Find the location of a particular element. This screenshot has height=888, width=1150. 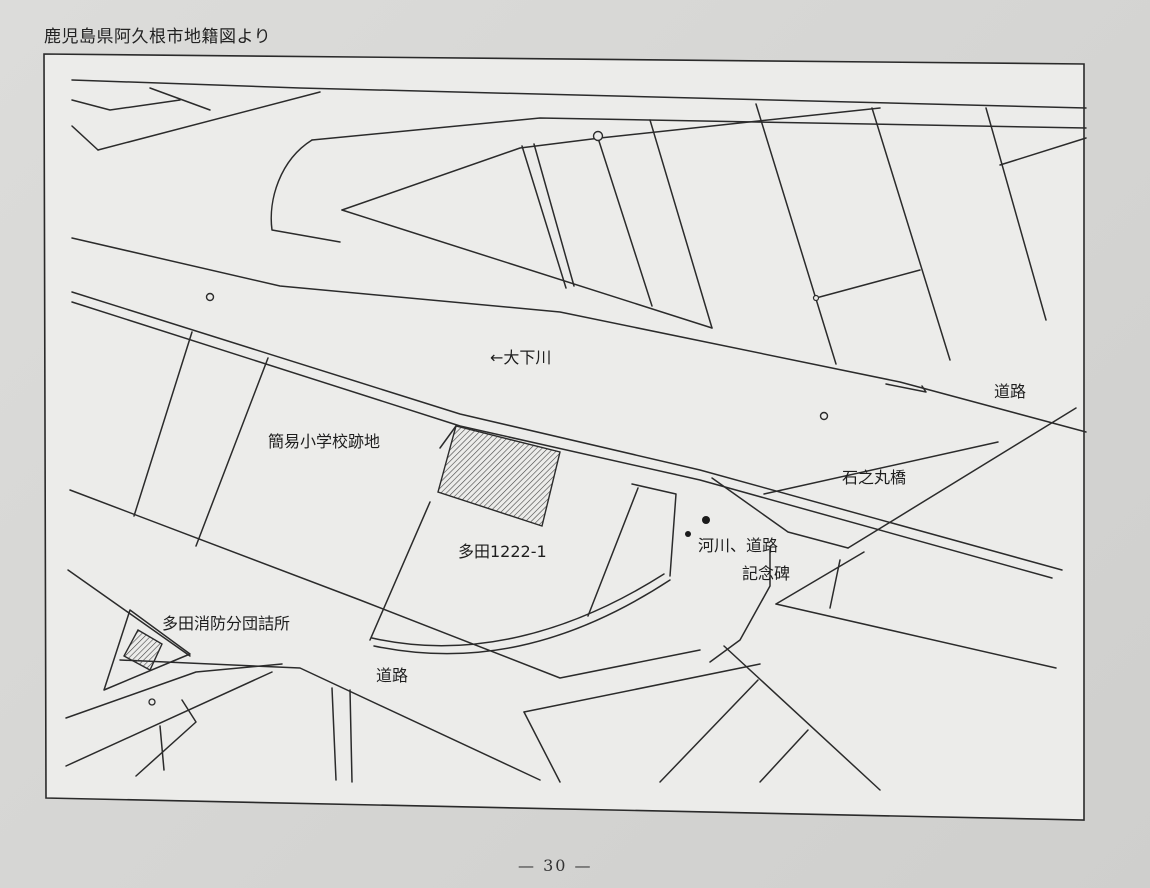

page-number: — 30 — is located at coordinates (555, 865).